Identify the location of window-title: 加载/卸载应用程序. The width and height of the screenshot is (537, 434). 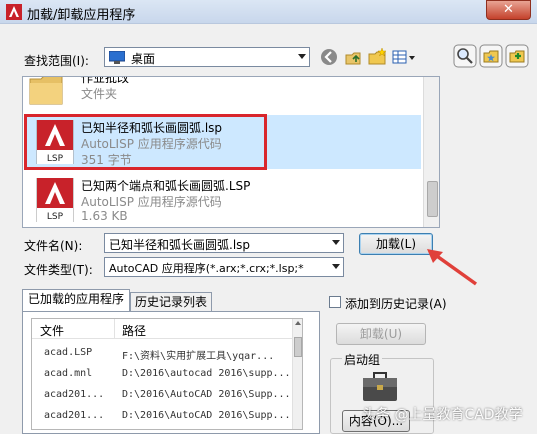
(81, 15).